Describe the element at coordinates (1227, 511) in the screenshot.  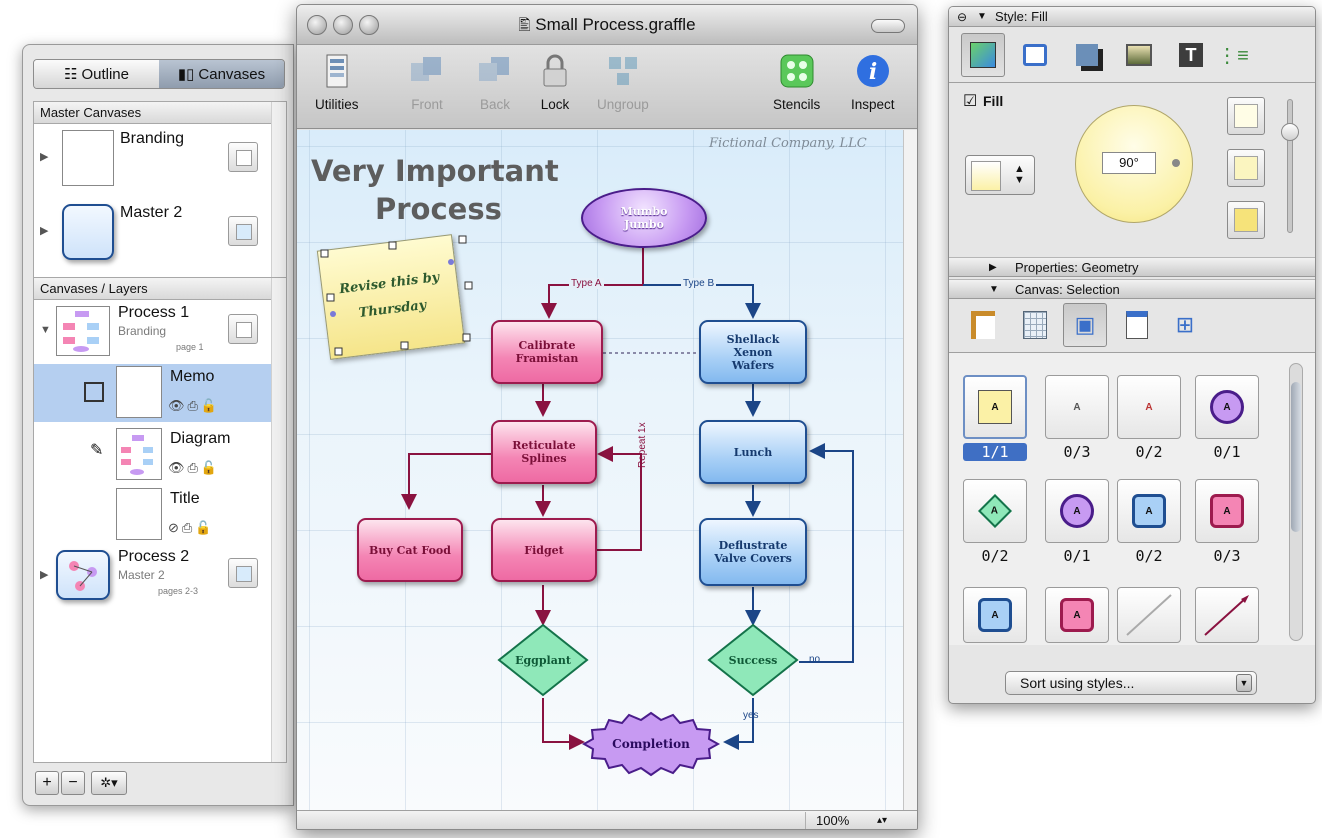
I see `style-swatch-pink-rect: A` at that location.